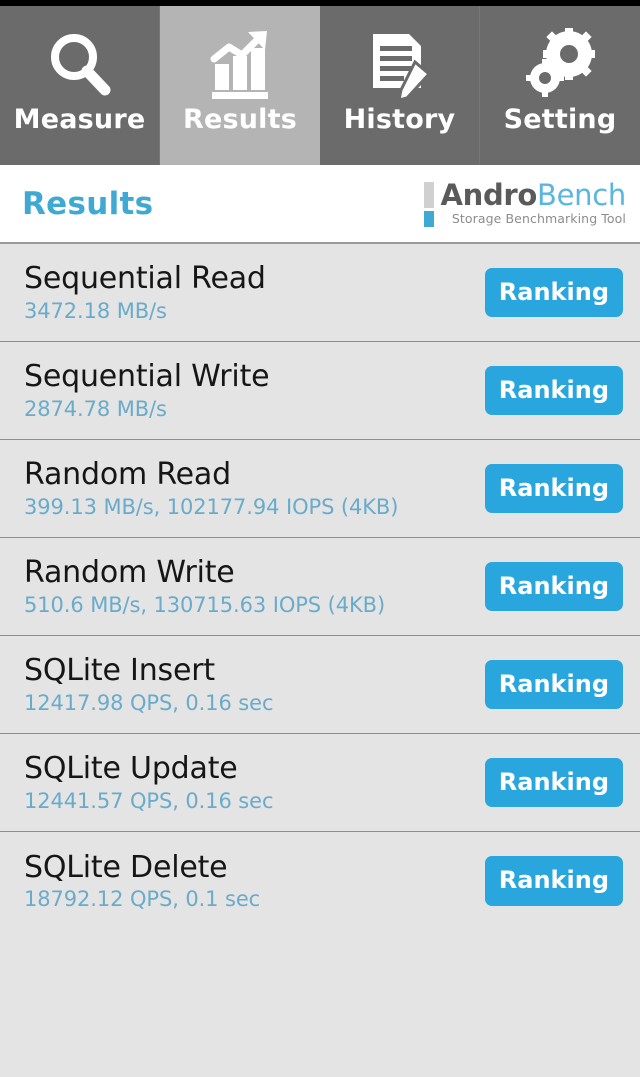  What do you see at coordinates (149, 800) in the screenshot?
I see `result-value: 12441.57 QPS, 0.16 sec` at bounding box center [149, 800].